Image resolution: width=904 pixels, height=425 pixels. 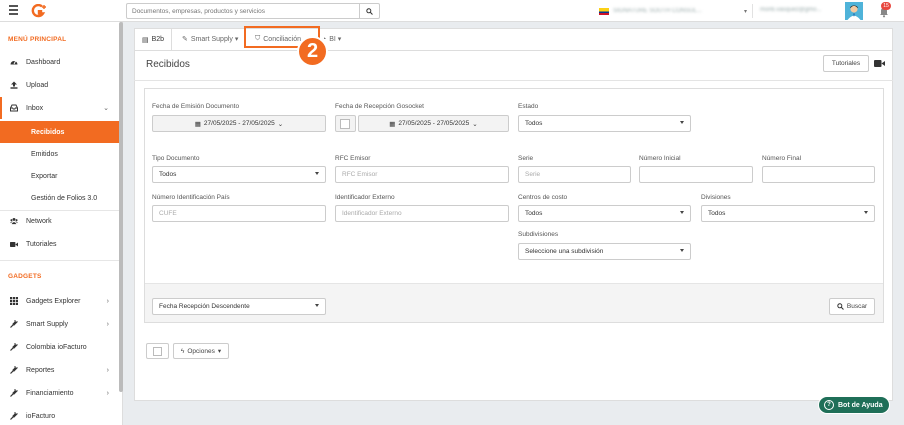 I want to click on sidebar-item-label: Gestión de Folios 3.0, so click(x=64, y=198).